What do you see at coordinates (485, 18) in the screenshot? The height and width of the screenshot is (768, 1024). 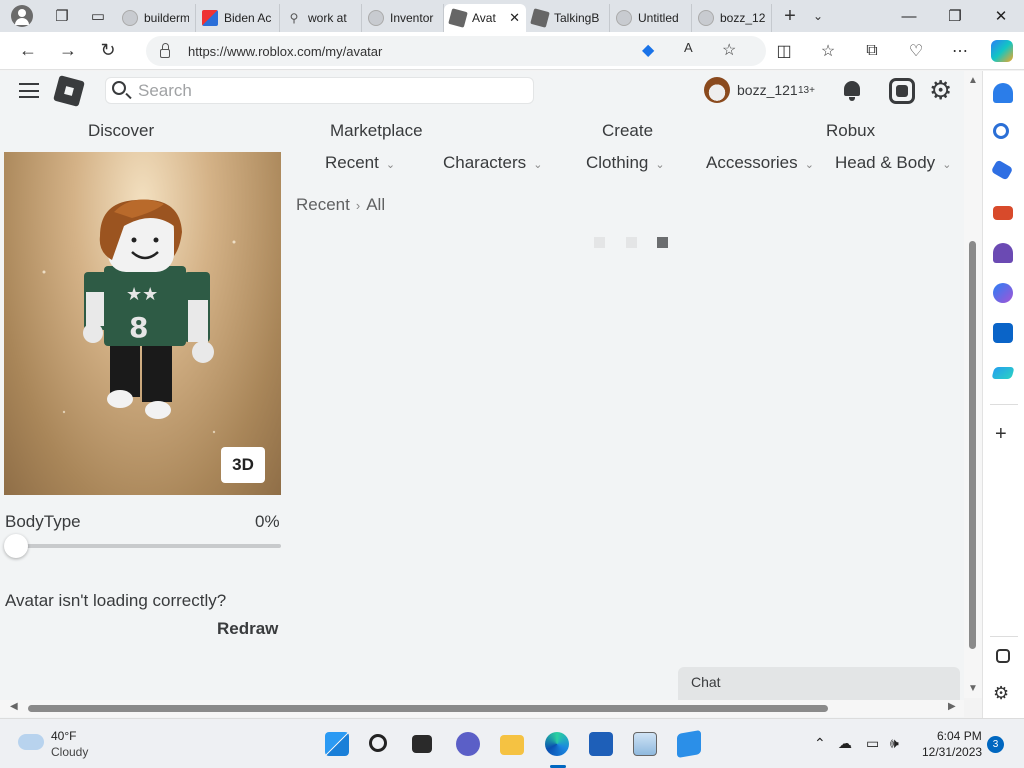 I see `tab-4-active: Avat ✕` at bounding box center [485, 18].